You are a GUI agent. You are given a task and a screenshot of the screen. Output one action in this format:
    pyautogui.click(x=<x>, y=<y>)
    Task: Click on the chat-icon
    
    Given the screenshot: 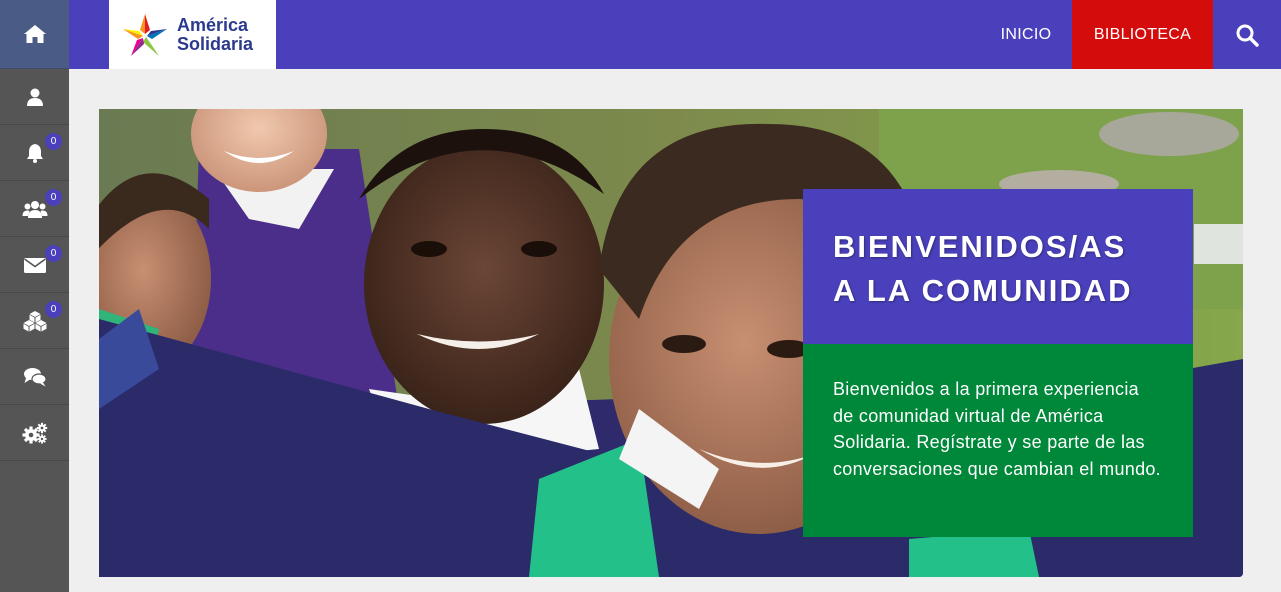 What is the action you would take?
    pyautogui.click(x=35, y=376)
    